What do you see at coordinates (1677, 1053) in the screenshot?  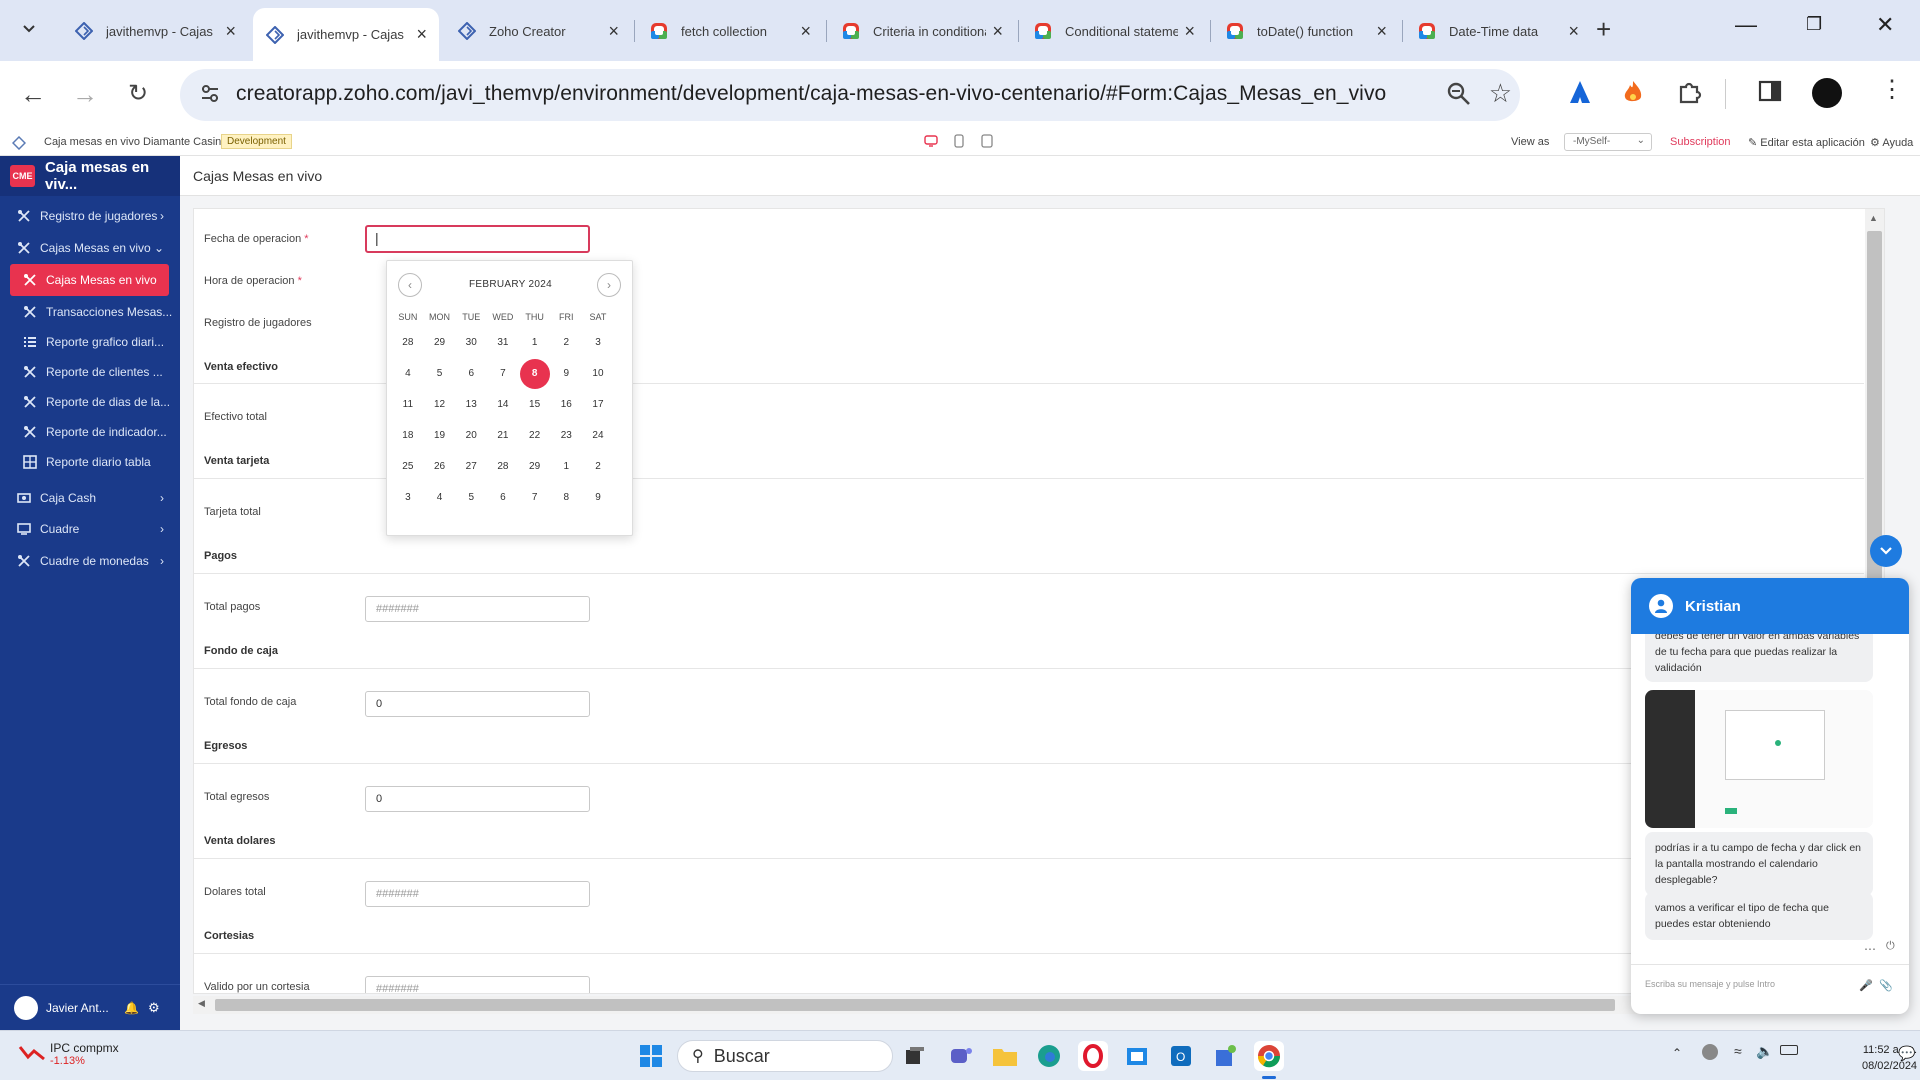 I see `show-hidden-icons: ⌃` at bounding box center [1677, 1053].